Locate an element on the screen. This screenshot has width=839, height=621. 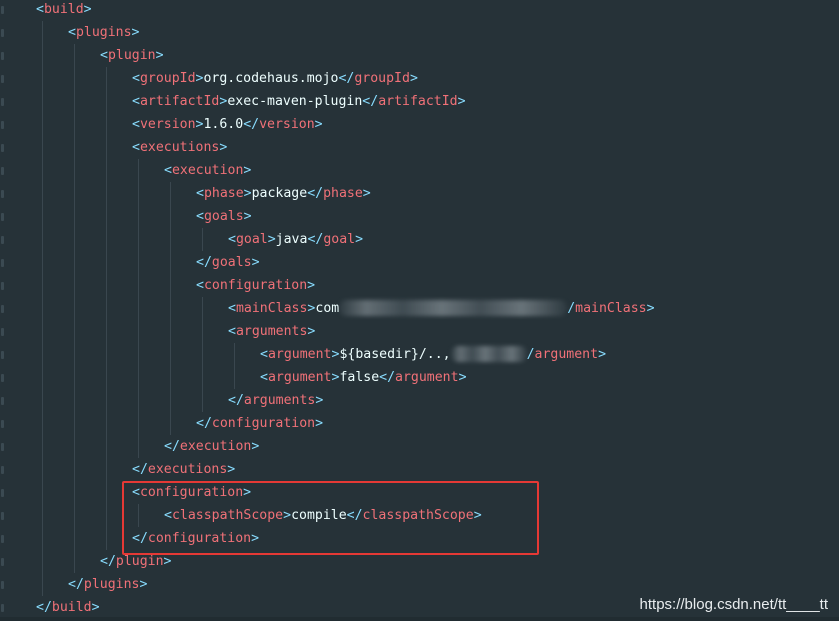
text-value: com is located at coordinates (327, 308).